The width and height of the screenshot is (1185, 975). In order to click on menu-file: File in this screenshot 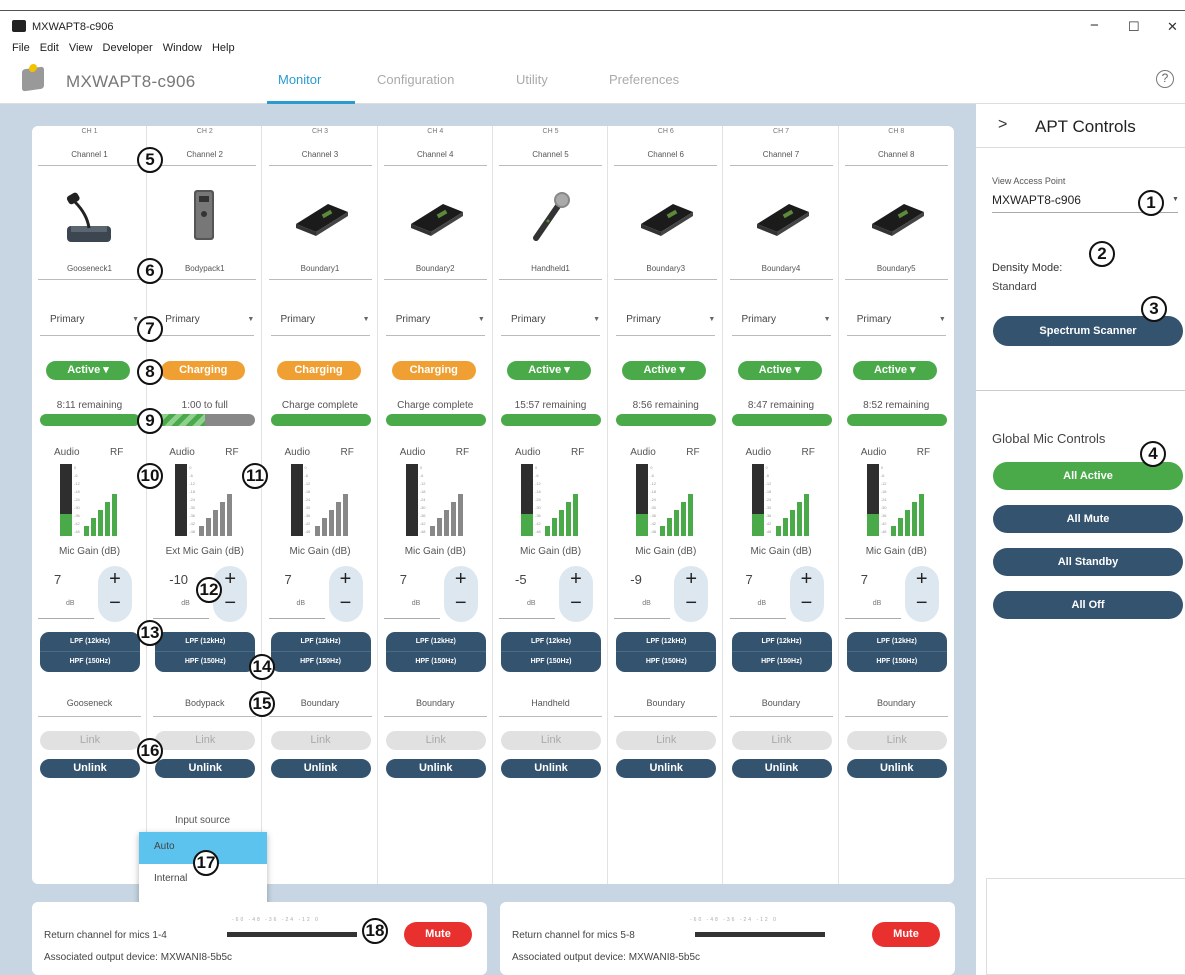, I will do `click(21, 48)`.